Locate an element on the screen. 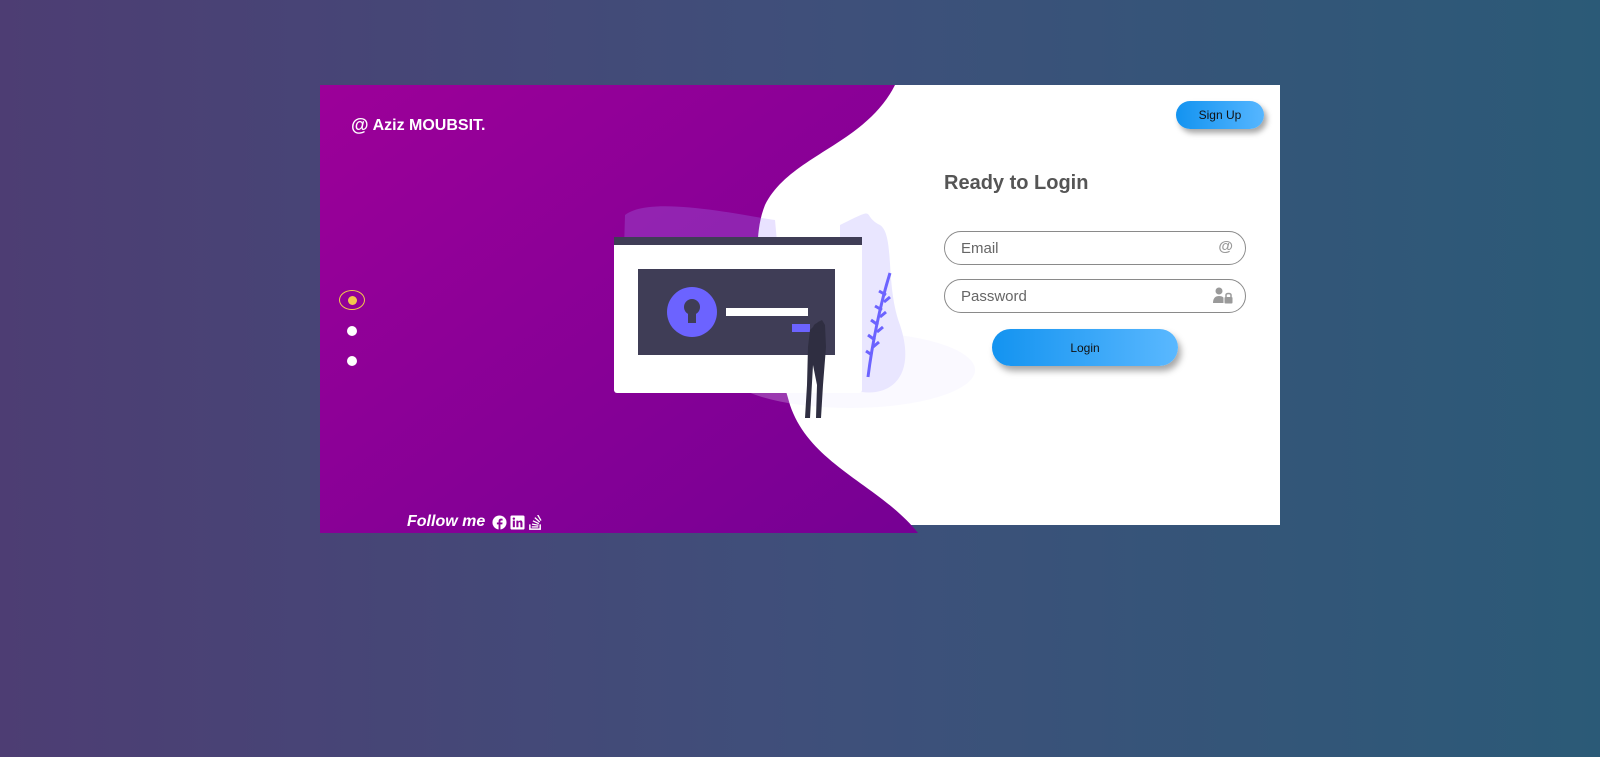  brand-logo: @ Aziz MOUBSIT. is located at coordinates (418, 125).